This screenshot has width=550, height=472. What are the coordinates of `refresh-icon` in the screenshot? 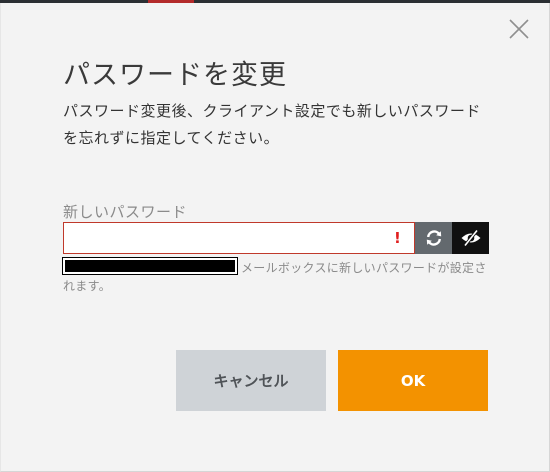 It's located at (433, 238).